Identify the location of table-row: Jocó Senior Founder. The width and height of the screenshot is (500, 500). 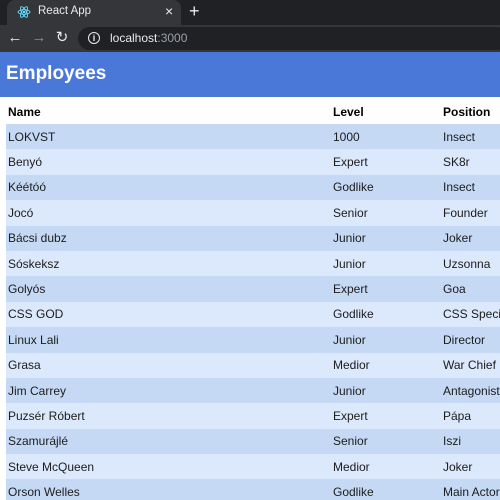
(253, 213).